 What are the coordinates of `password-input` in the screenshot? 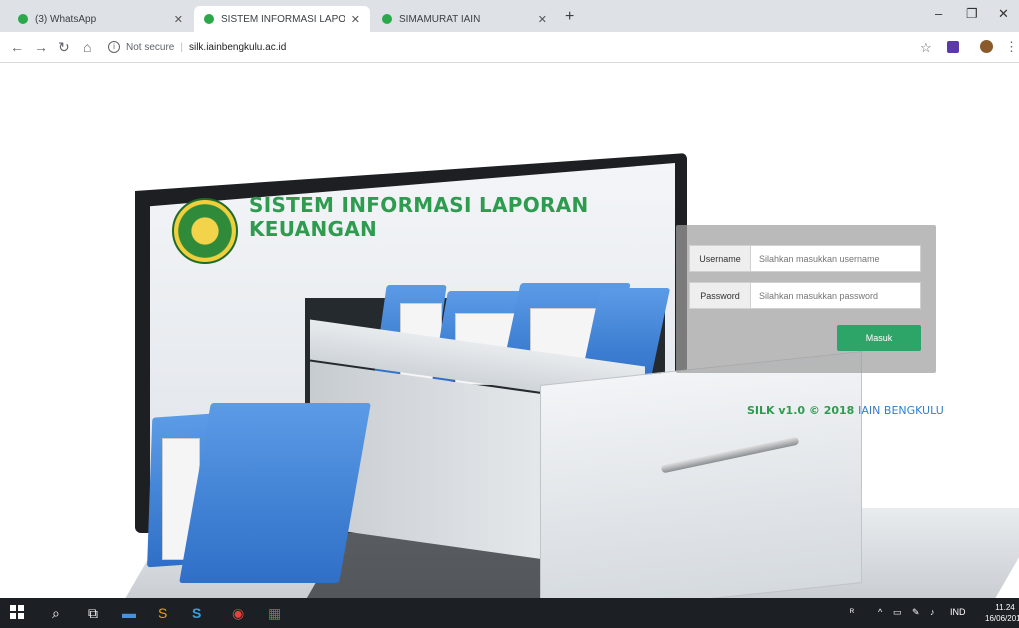 It's located at (835, 295).